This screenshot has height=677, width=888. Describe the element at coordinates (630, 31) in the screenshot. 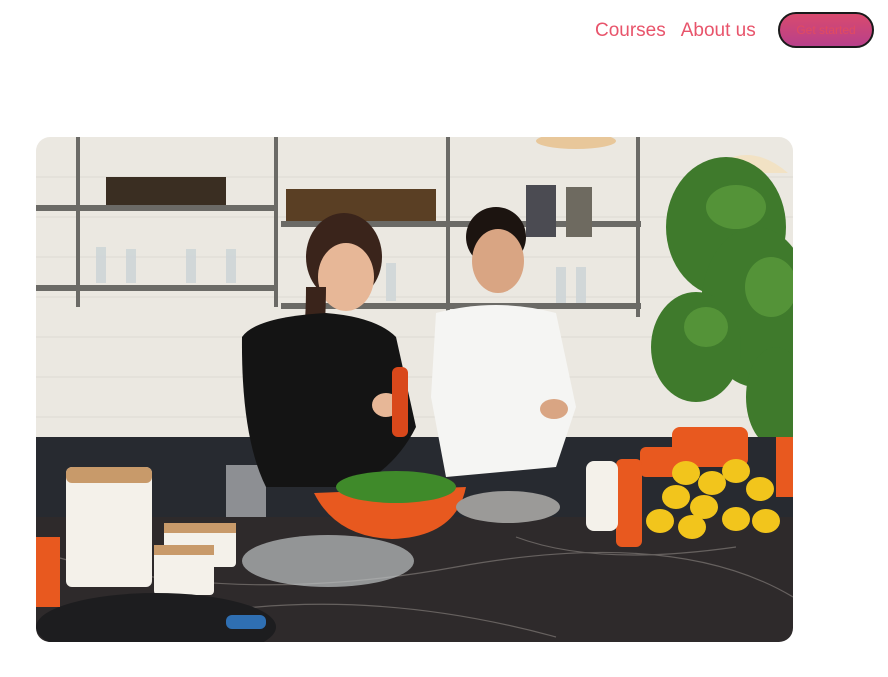

I see `nav-link-courses: Courses` at that location.